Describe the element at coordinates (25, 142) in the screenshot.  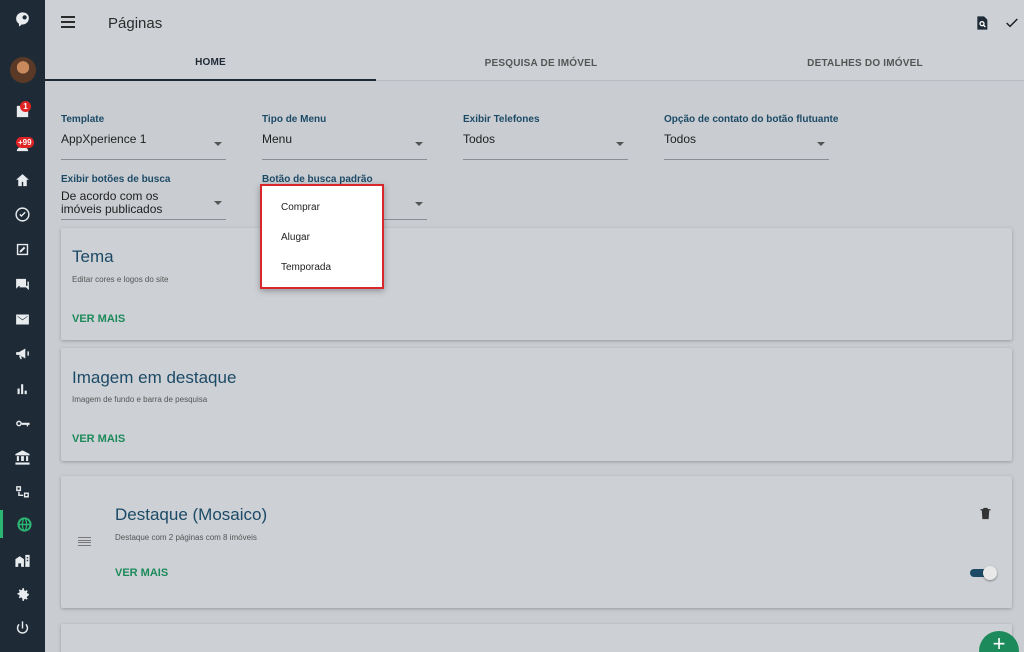
I see `leads-badge: +99` at that location.